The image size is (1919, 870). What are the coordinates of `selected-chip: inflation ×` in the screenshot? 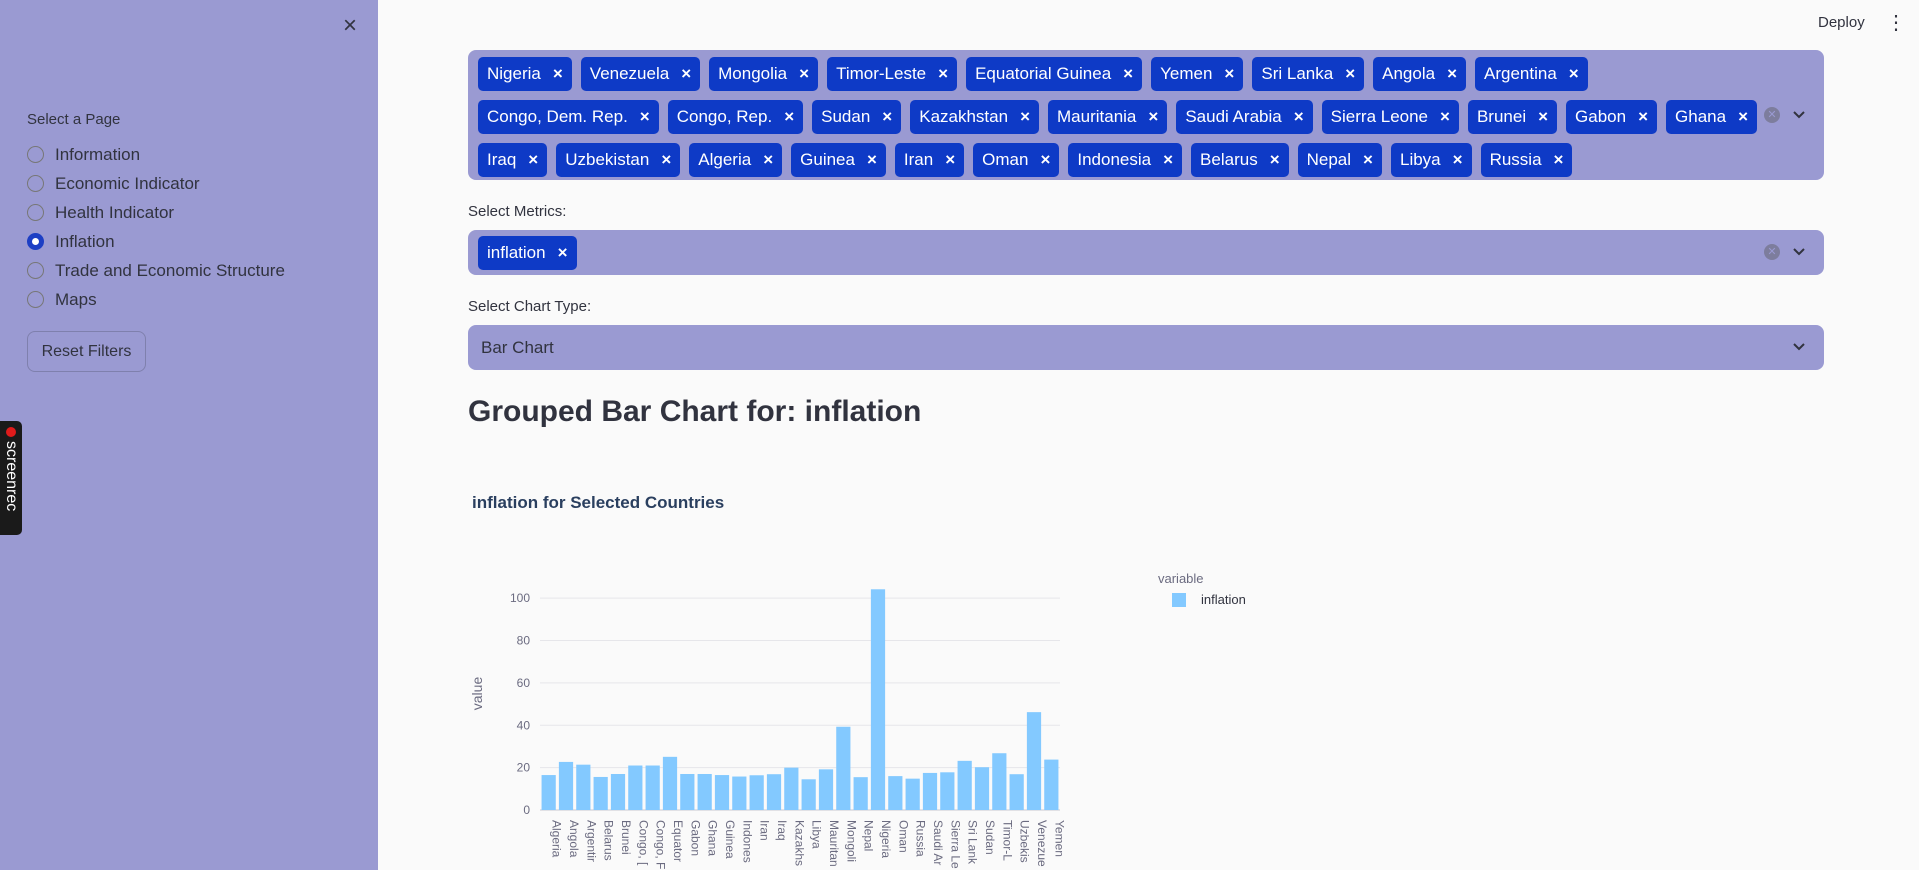 It's located at (527, 253).